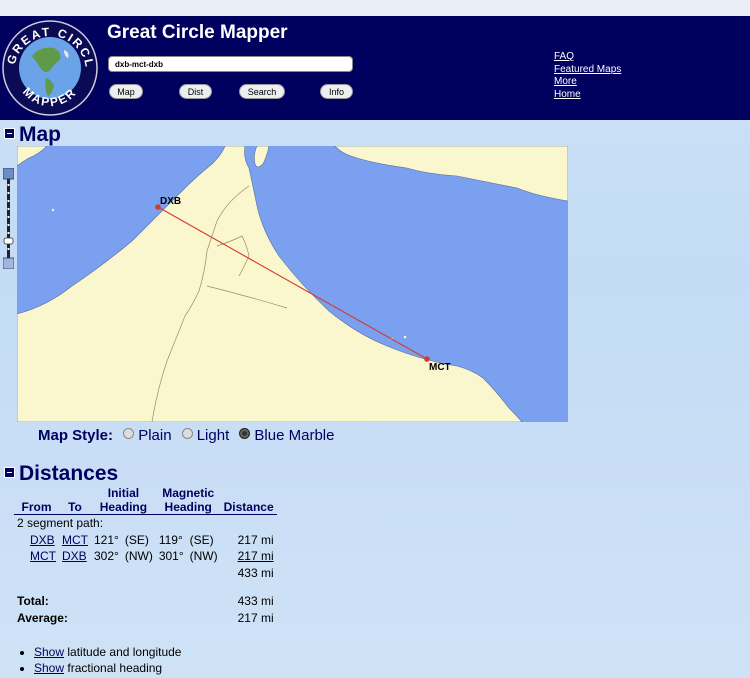  What do you see at coordinates (230, 64) in the screenshot?
I see `route-search-input: dxb-mct-dxb` at bounding box center [230, 64].